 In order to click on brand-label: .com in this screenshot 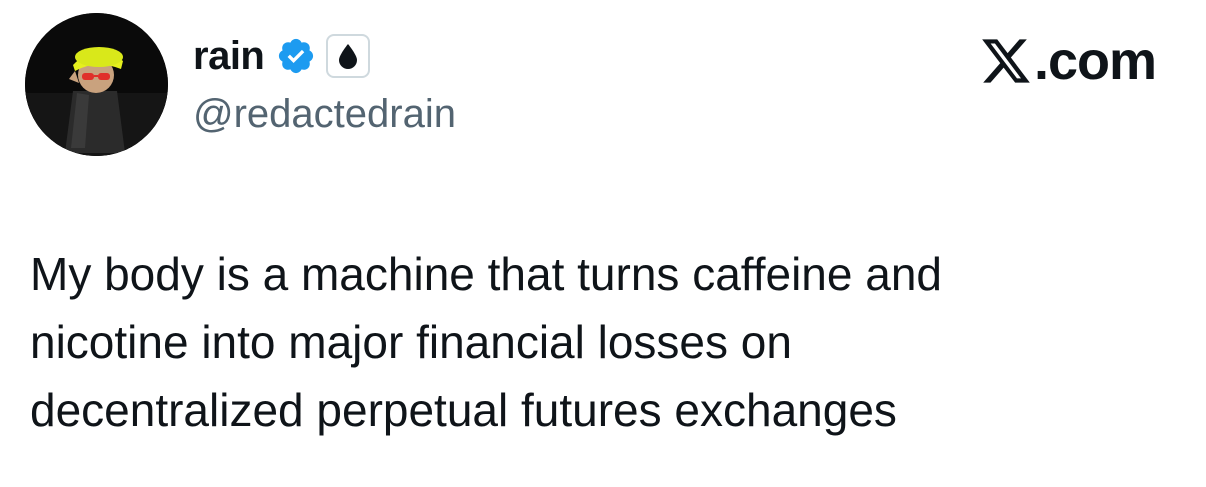, I will do `click(1068, 61)`.